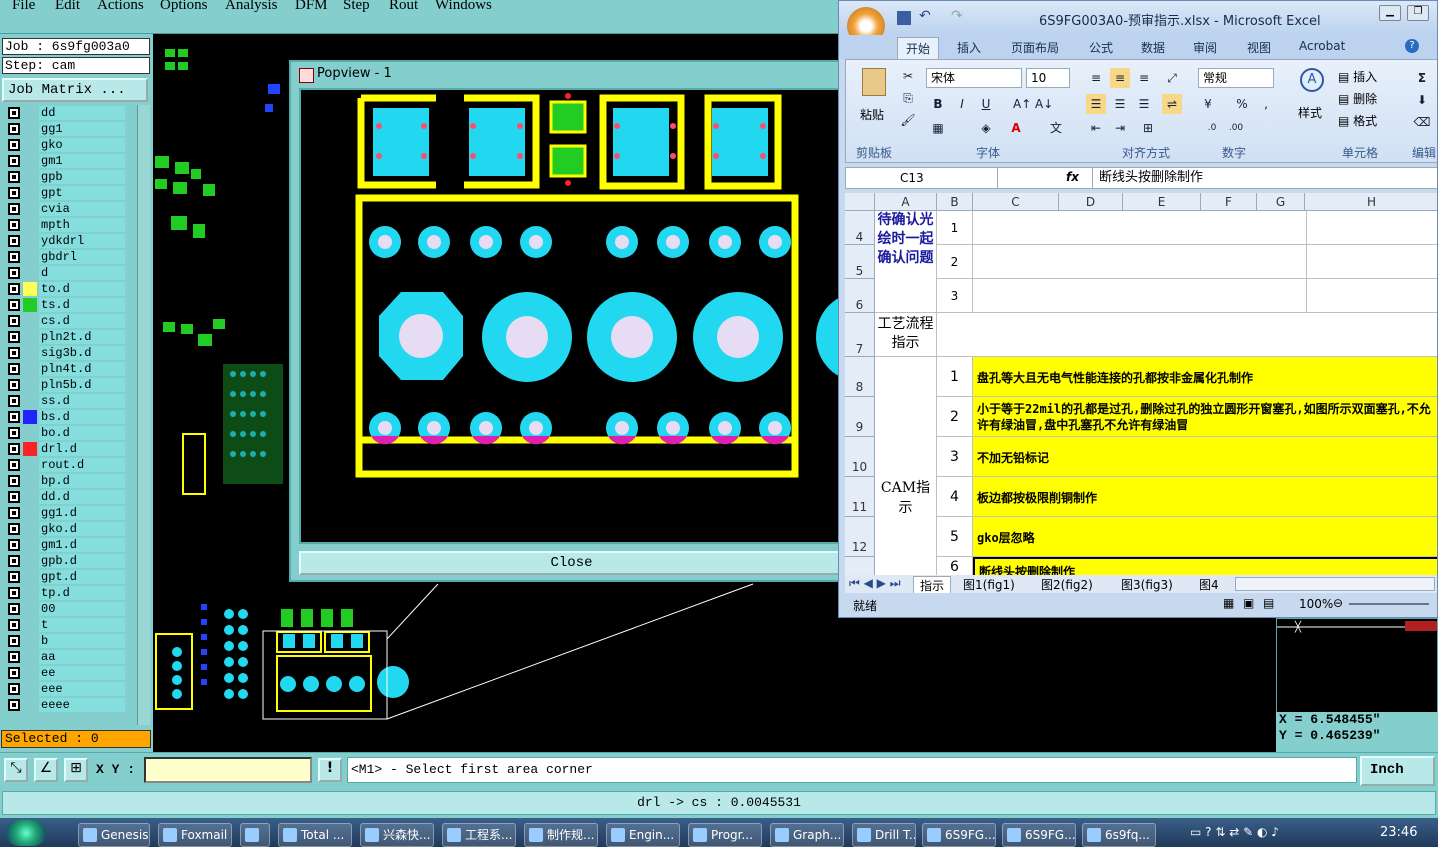 The image size is (1438, 847). Describe the element at coordinates (904, 18) in the screenshot. I see `save-icon` at that location.